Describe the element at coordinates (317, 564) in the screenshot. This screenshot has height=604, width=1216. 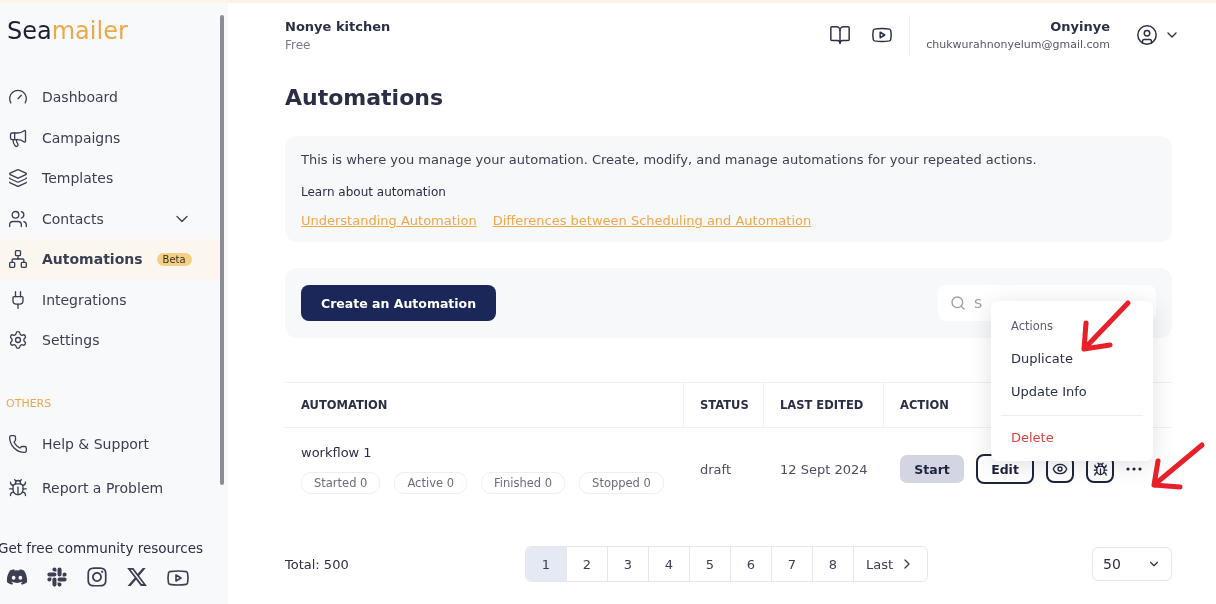
I see `total-count: Total: 500` at that location.